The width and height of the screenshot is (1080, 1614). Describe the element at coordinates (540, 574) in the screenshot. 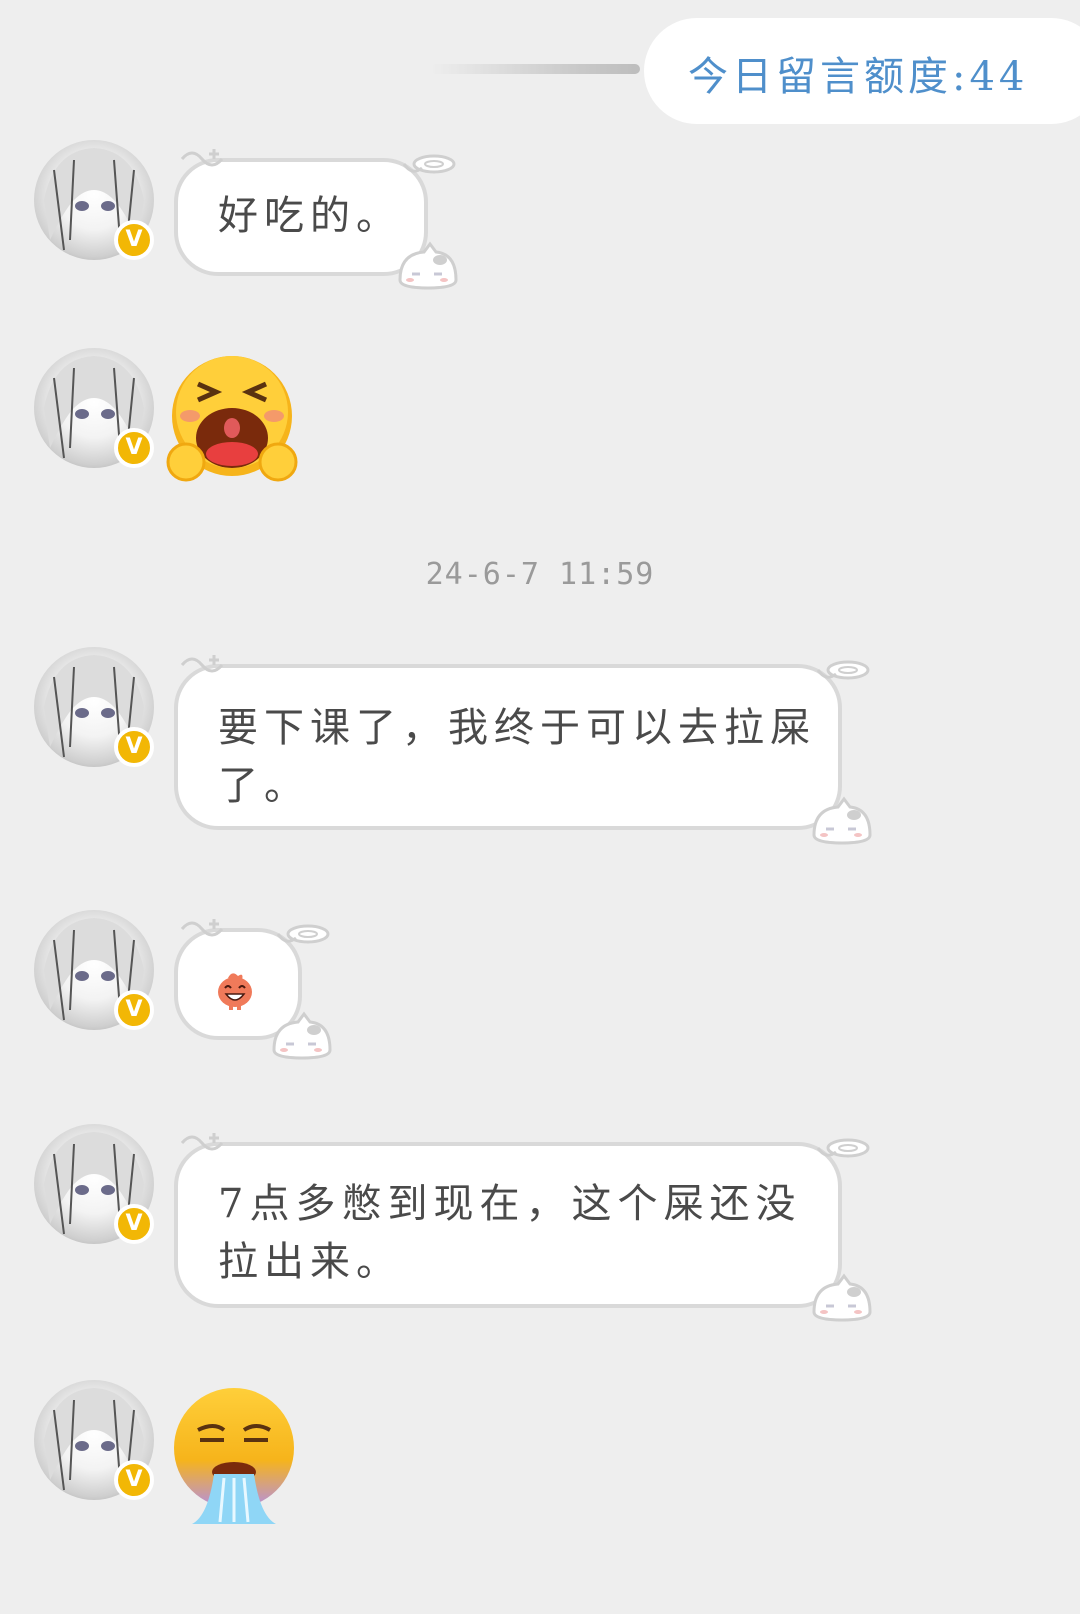

I see `message-timestamp: 24-6-7 11:59` at that location.